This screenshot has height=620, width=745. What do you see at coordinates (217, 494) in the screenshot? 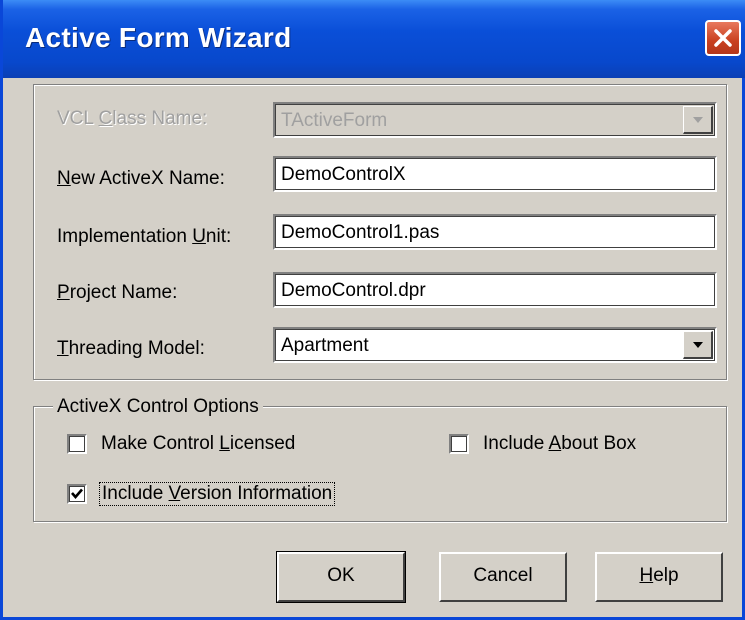
I see `include-version-label: Include Version Information` at bounding box center [217, 494].